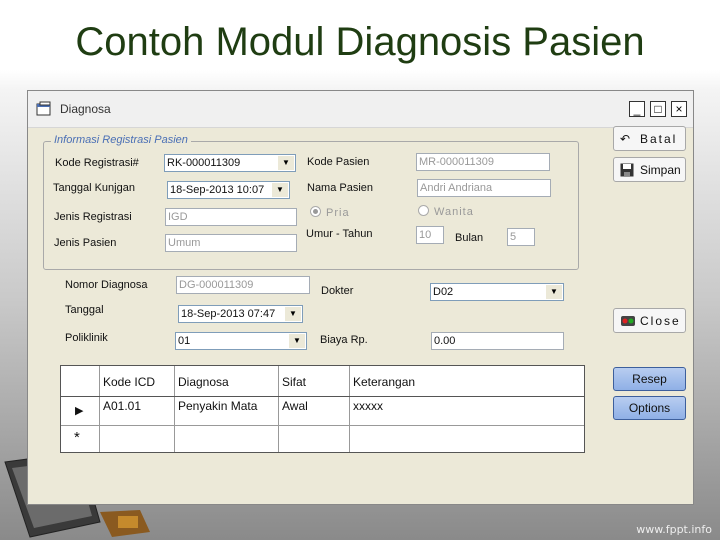 The height and width of the screenshot is (540, 720). Describe the element at coordinates (338, 162) in the screenshot. I see `kode-pasien-label: Kode Pasien` at that location.